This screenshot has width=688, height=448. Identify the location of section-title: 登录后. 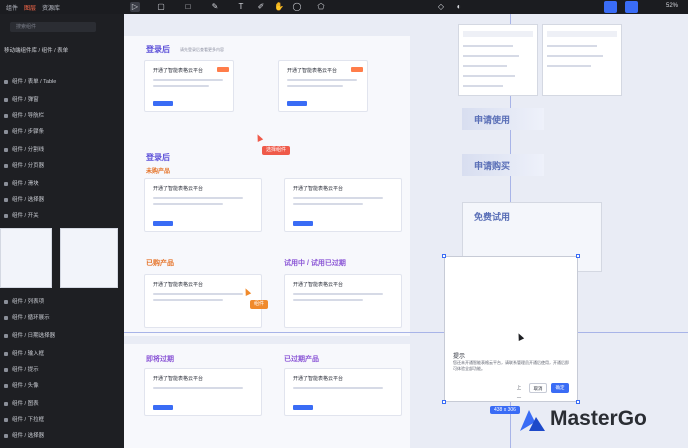
(158, 49).